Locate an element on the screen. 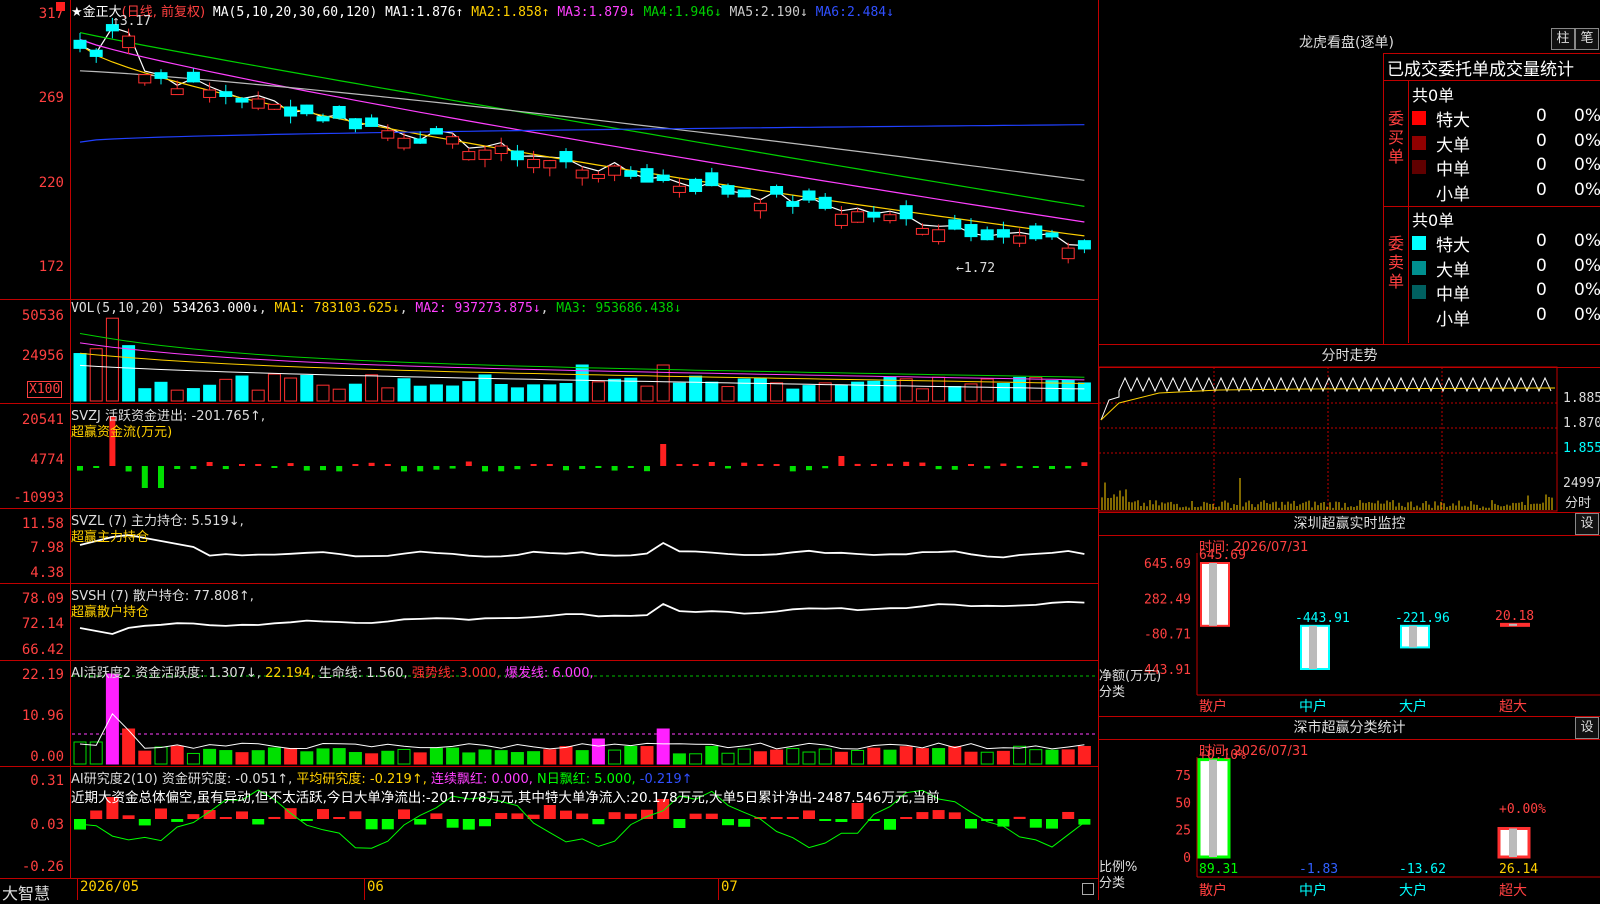 This screenshot has width=1600, height=904. monitor-cat: 分类 is located at coordinates (1112, 692).